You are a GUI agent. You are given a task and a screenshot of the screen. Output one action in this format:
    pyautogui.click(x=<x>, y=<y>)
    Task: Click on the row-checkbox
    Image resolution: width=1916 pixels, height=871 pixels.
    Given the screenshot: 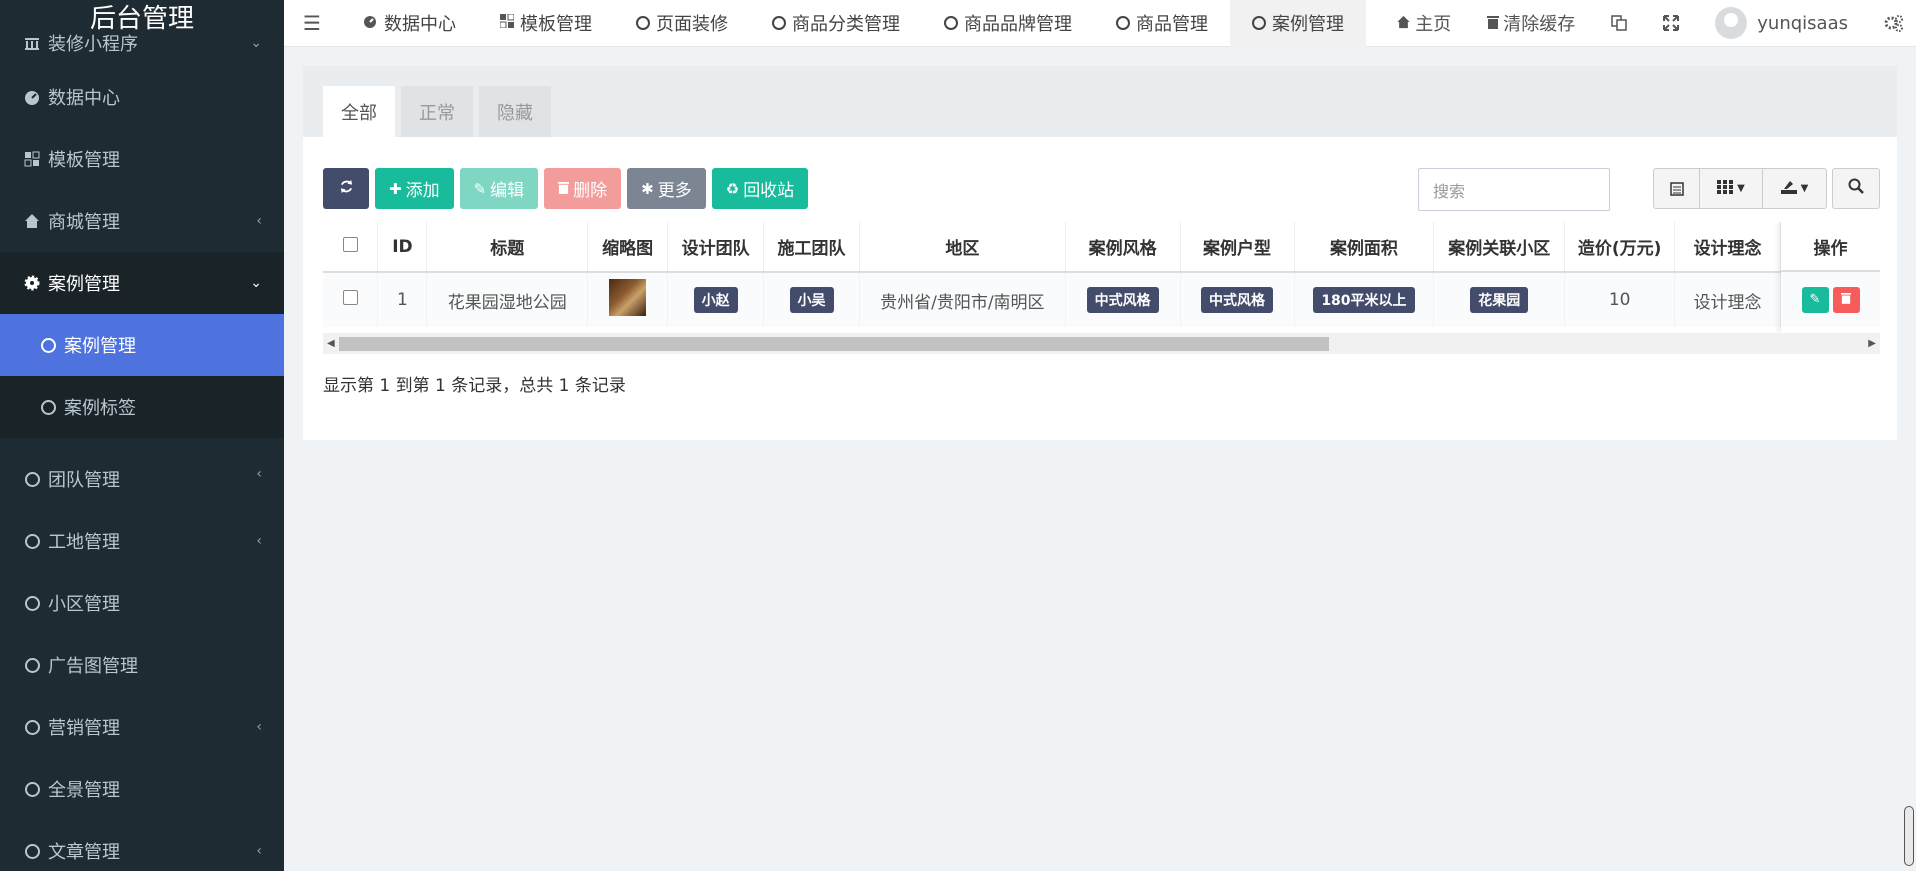 What is the action you would take?
    pyautogui.click(x=351, y=299)
    